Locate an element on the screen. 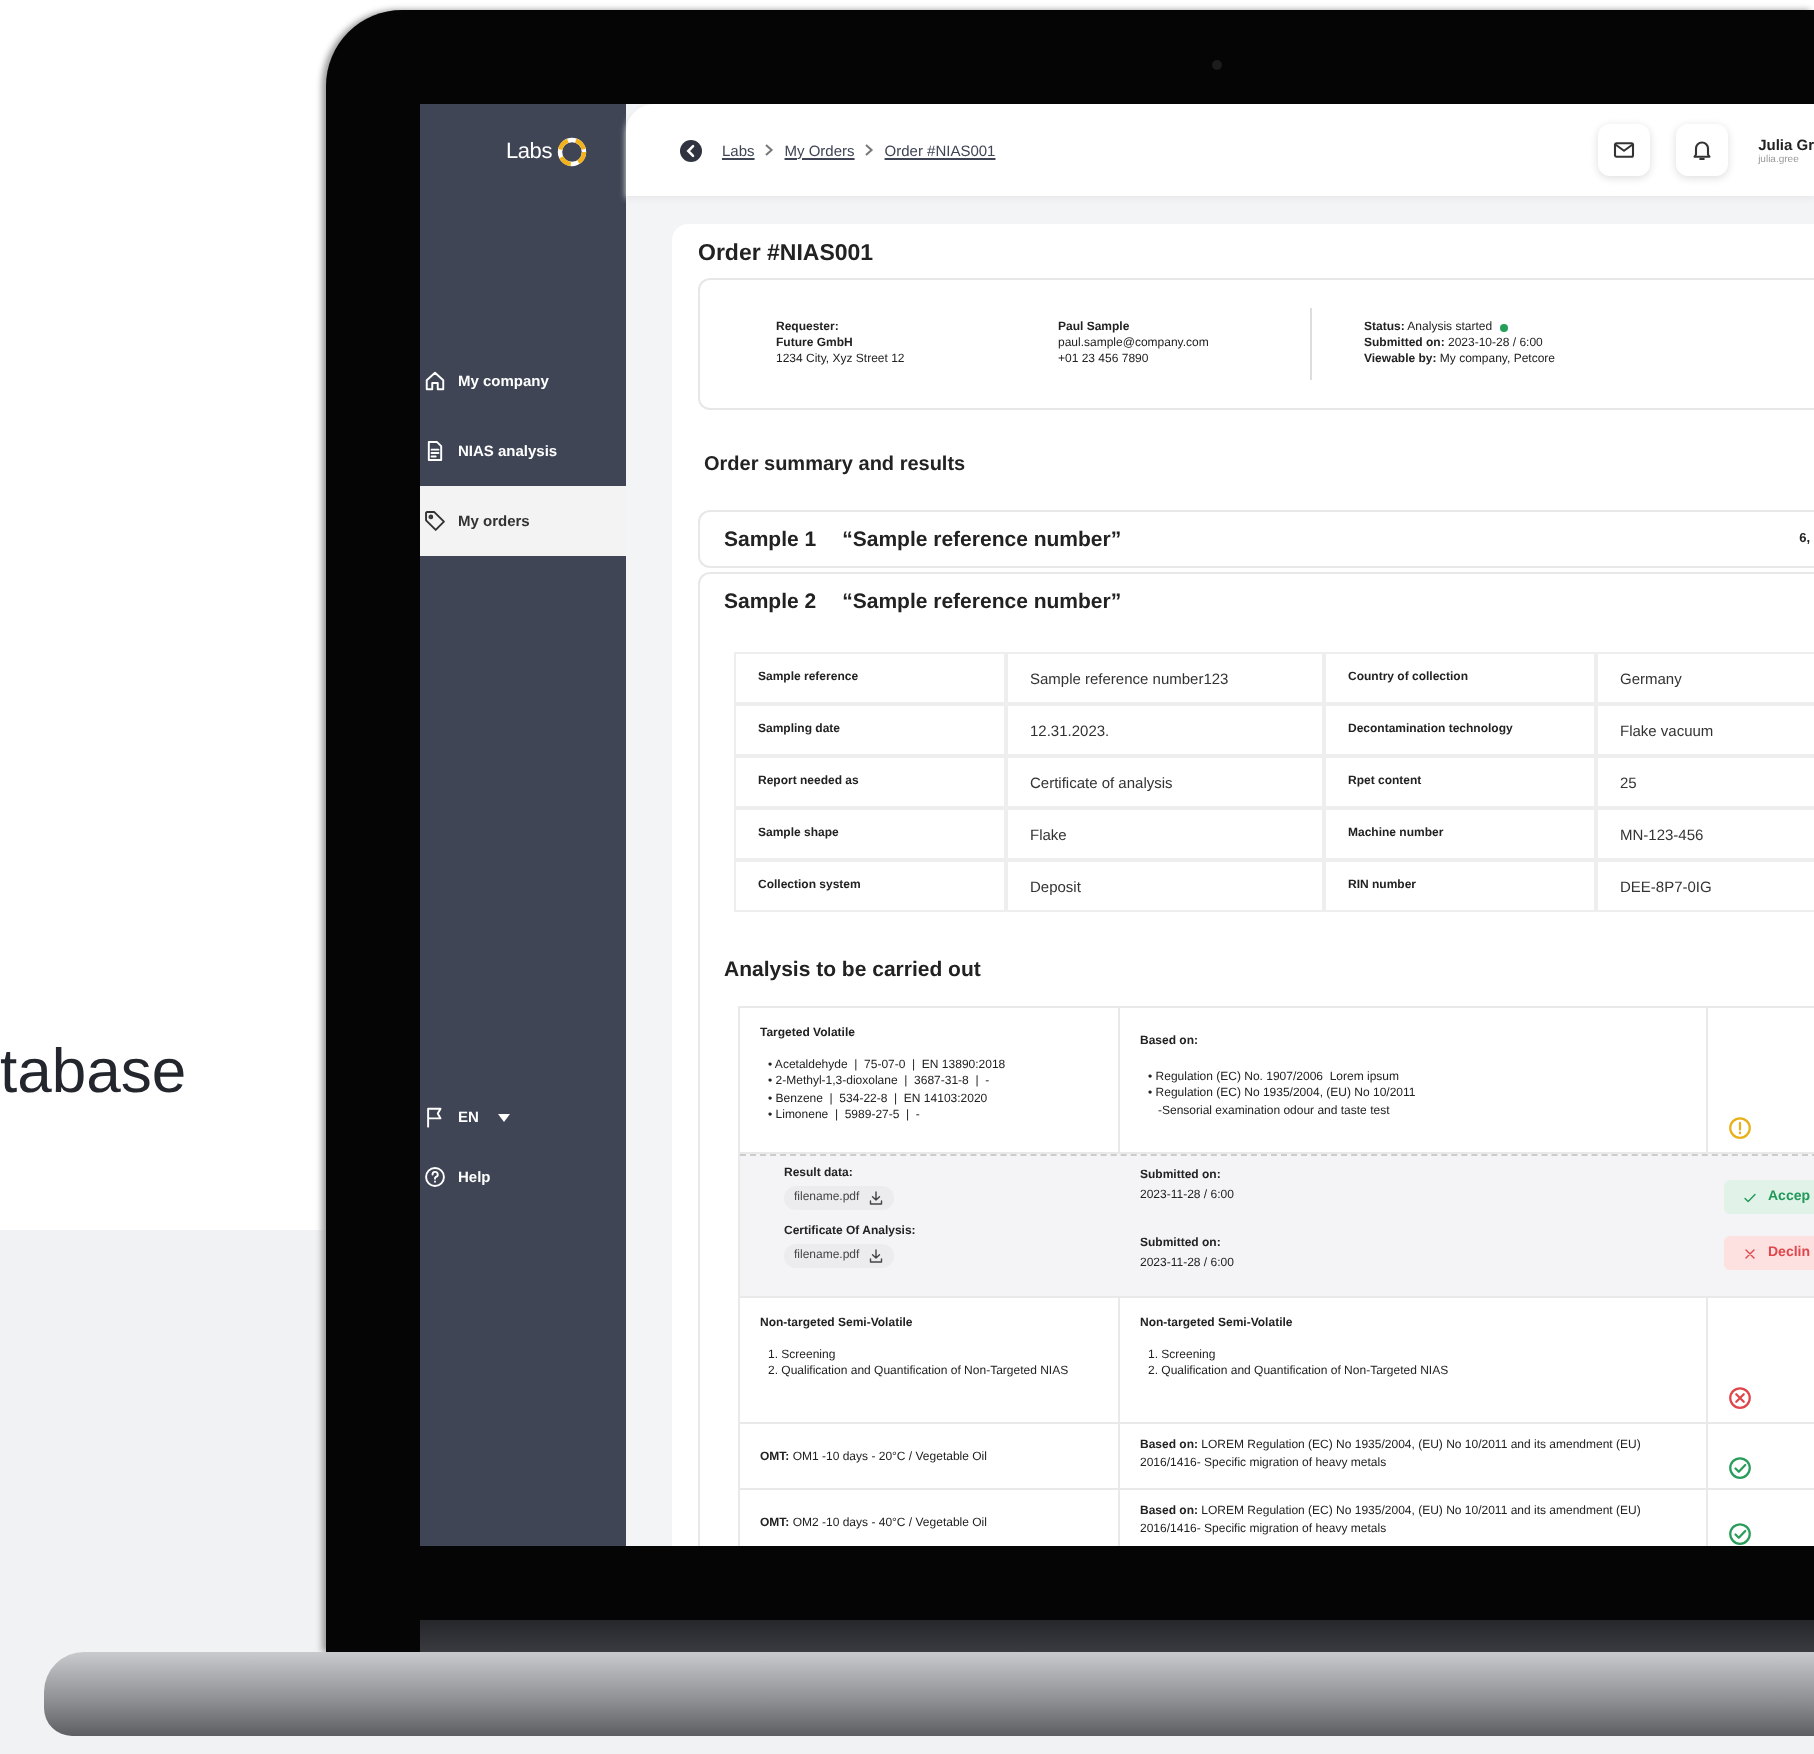 The height and width of the screenshot is (1754, 1814). home-icon is located at coordinates (435, 381).